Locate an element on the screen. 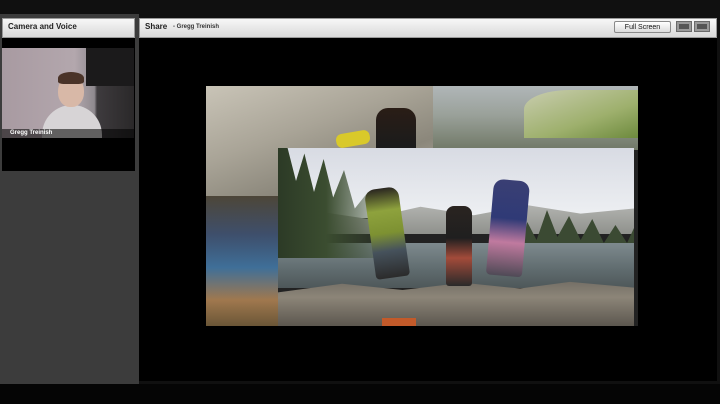  webcam-video is located at coordinates (68, 93).